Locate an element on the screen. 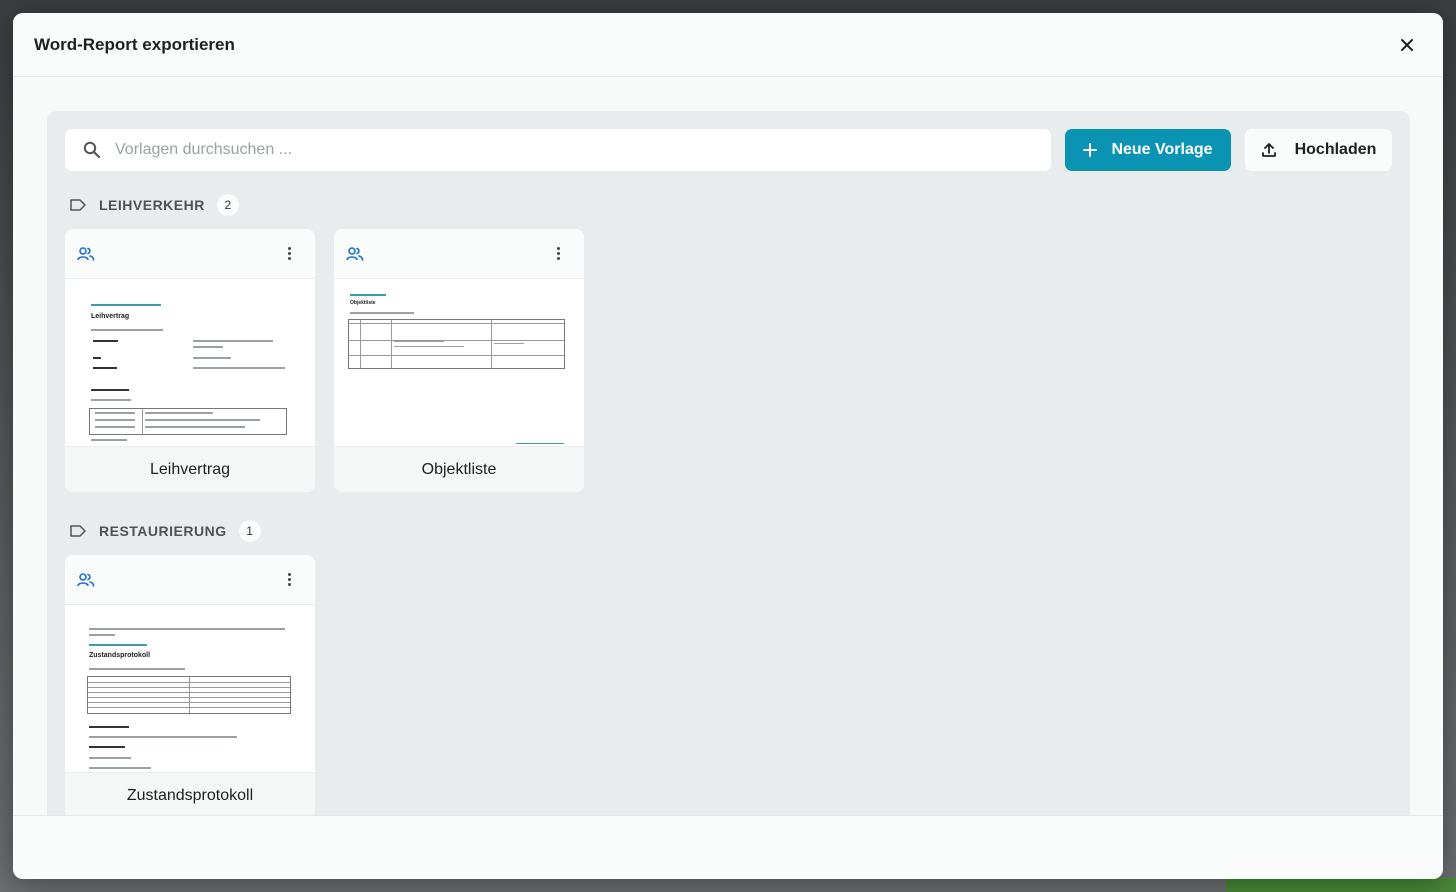 The height and width of the screenshot is (892, 1456). dialog-footer is located at coordinates (728, 847).